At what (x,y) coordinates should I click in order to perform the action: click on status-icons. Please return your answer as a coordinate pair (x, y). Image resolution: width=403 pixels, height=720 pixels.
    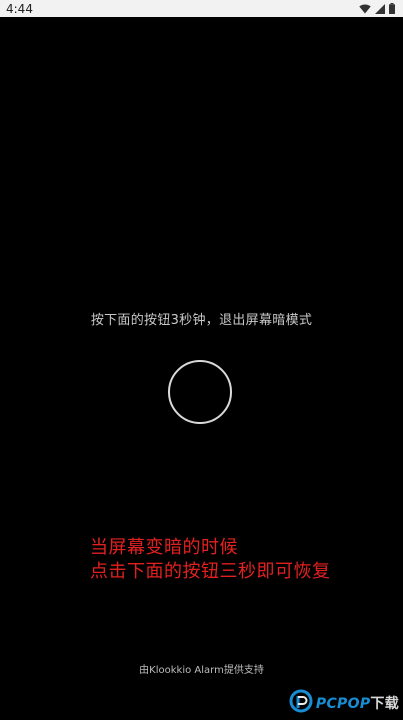
    Looking at the image, I should click on (377, 8).